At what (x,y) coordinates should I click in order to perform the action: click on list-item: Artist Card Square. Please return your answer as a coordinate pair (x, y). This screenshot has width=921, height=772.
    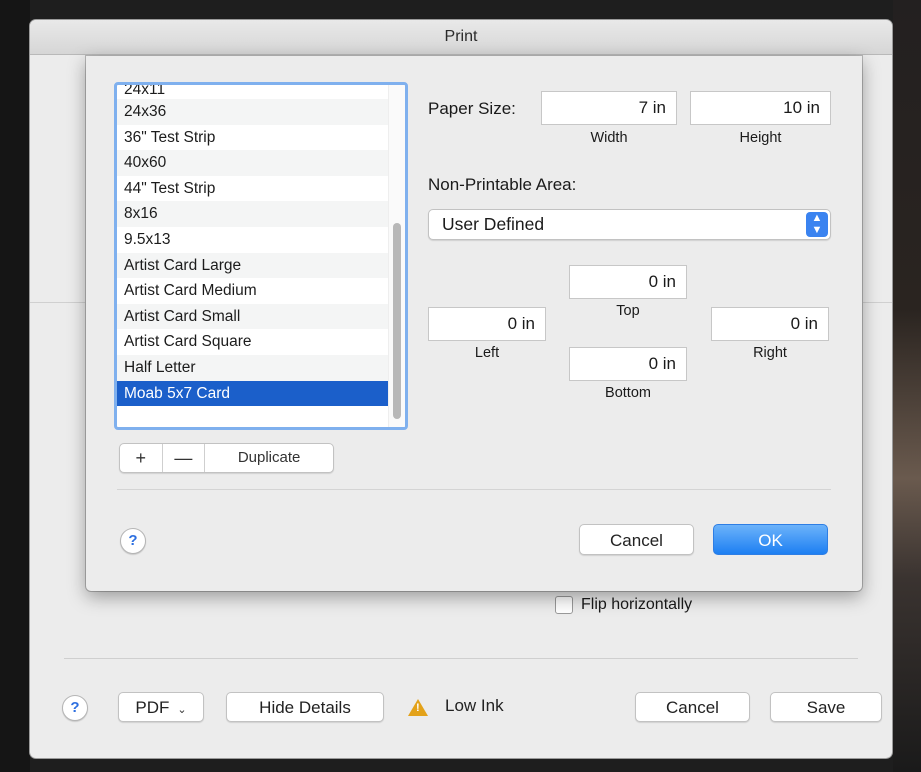
    Looking at the image, I should click on (261, 342).